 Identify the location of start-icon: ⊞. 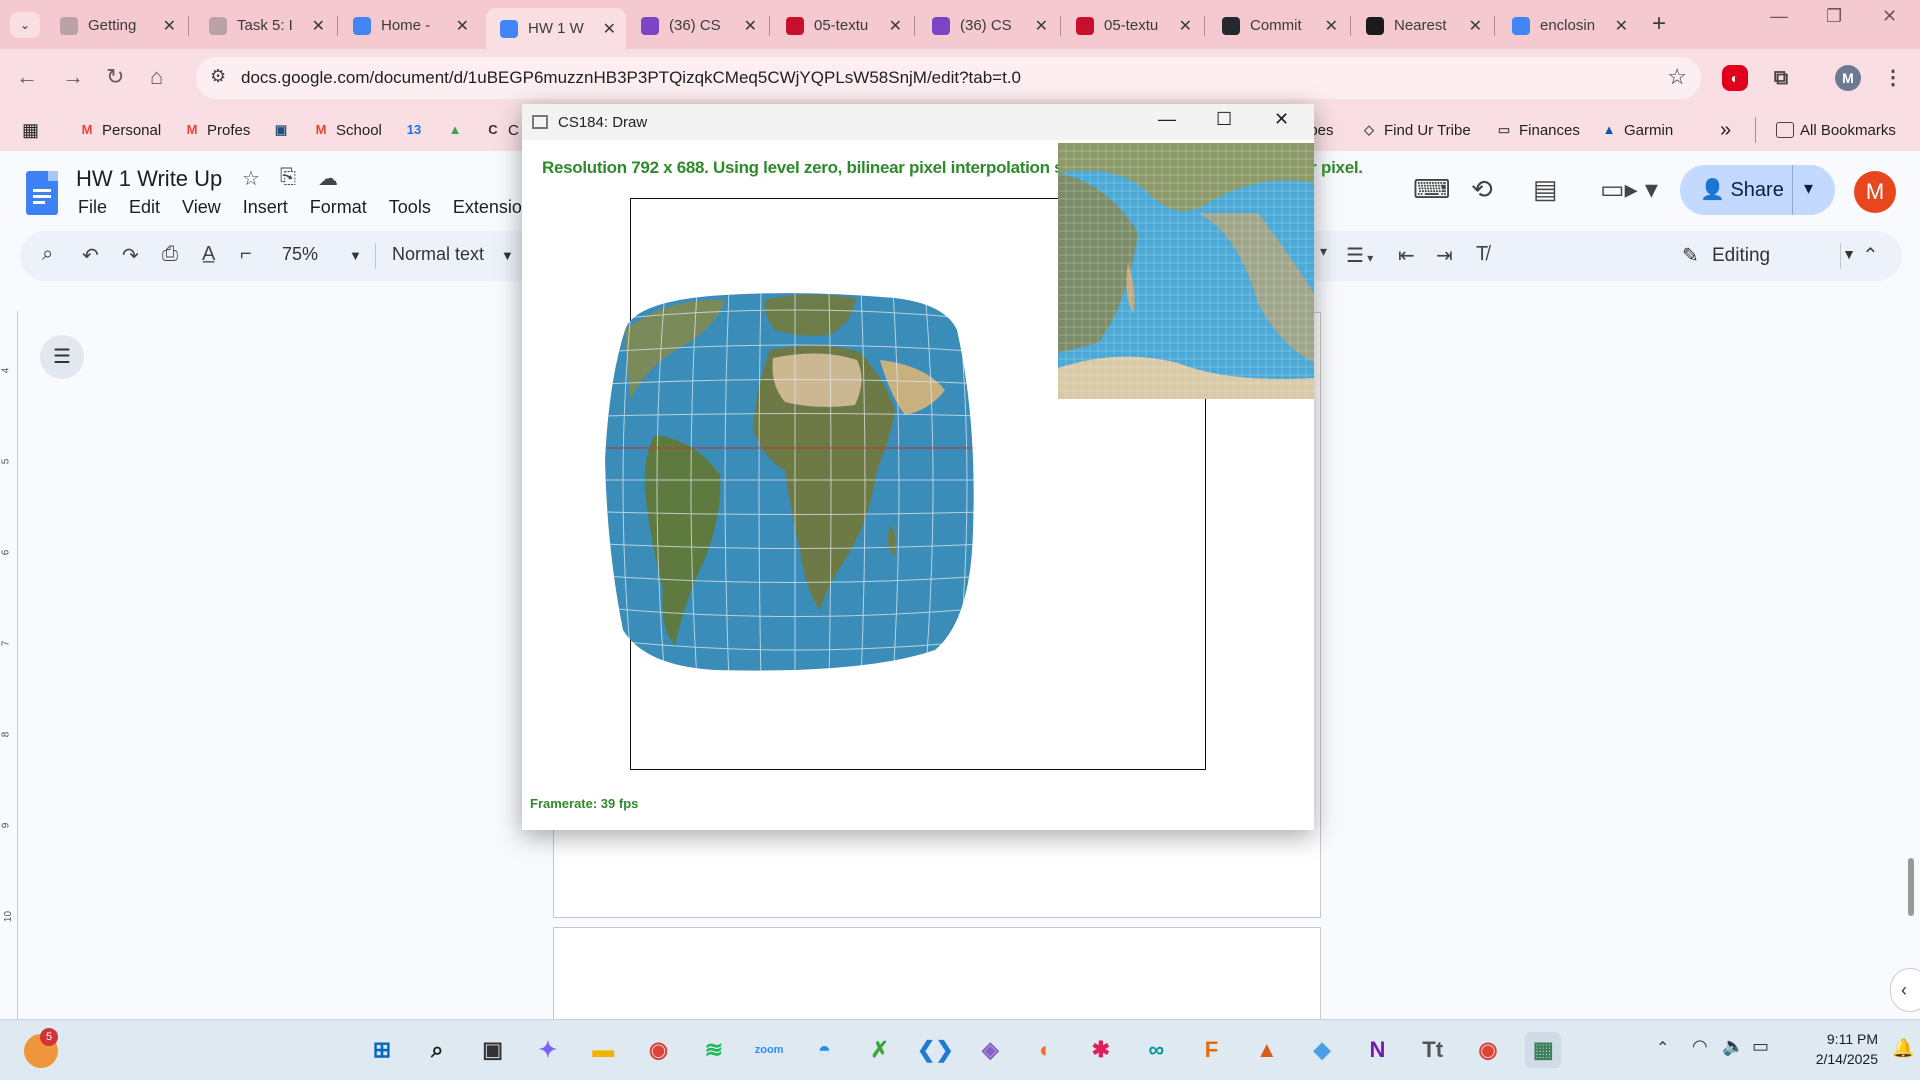
(382, 1050).